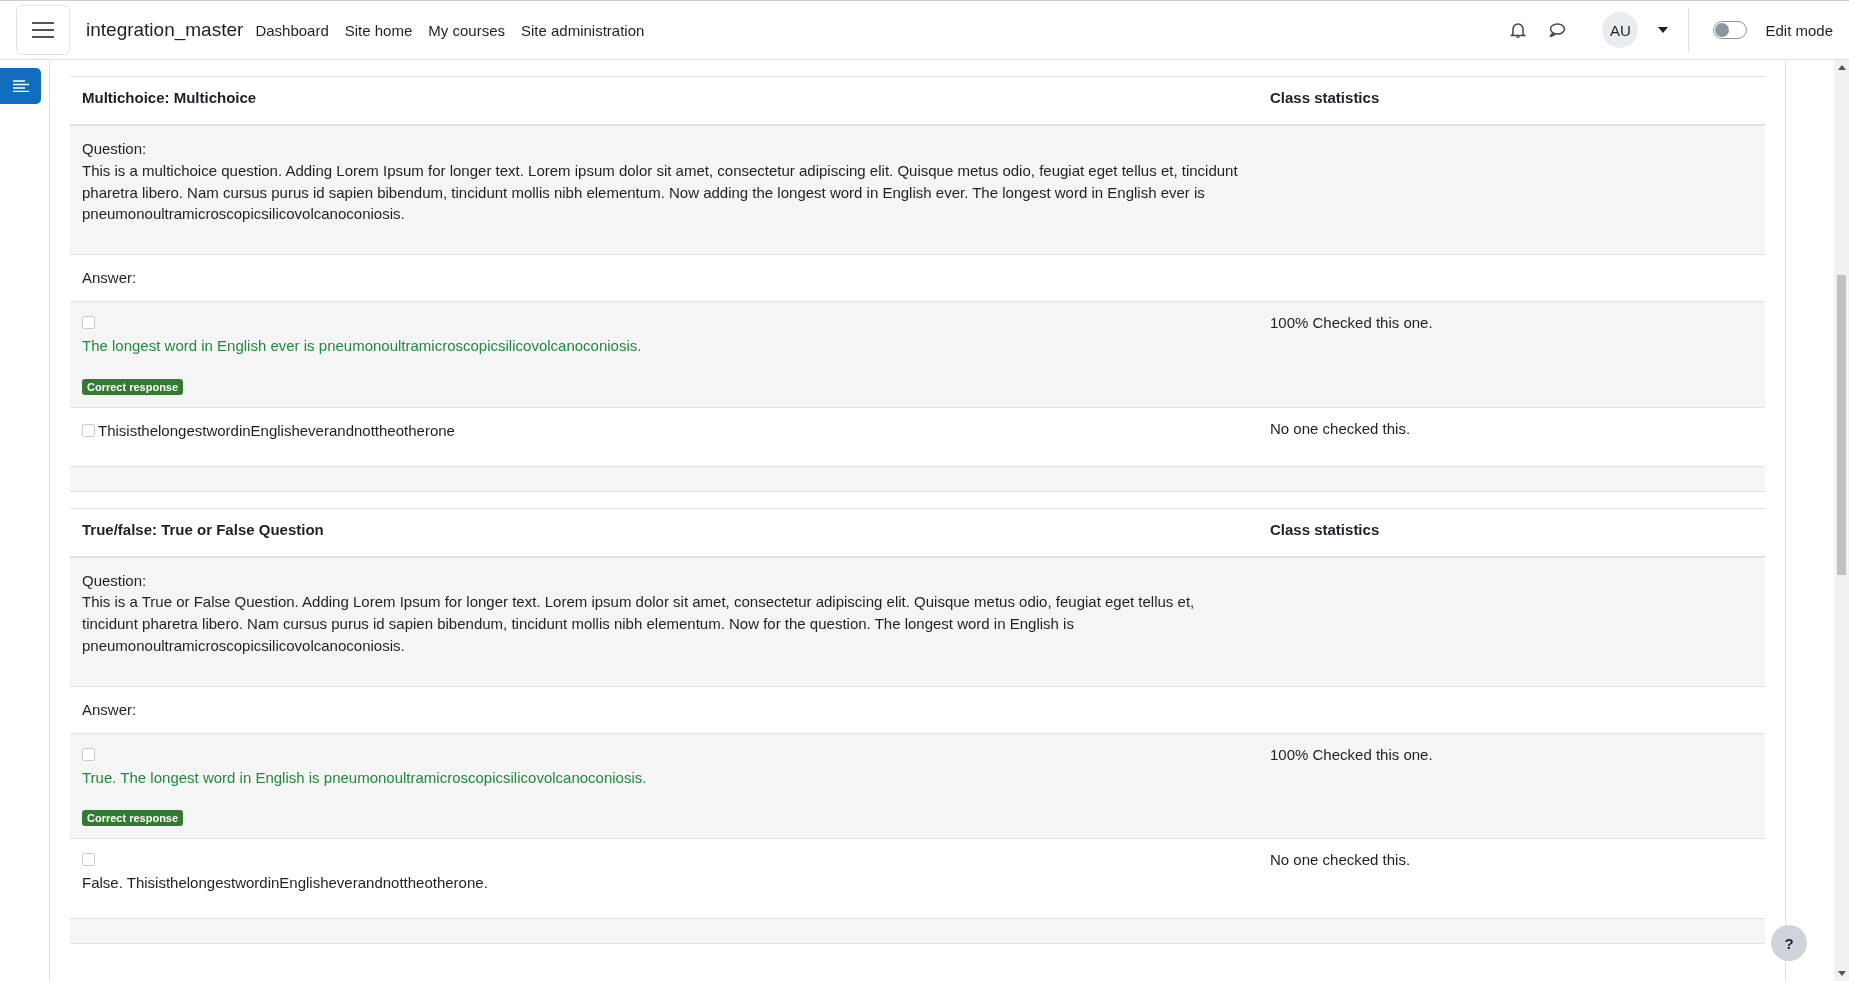 Image resolution: width=1849 pixels, height=981 pixels. What do you see at coordinates (660, 192) in the screenshot?
I see `question-text: This is a multichoice question. Adding Lorem Ipsum for longer text. Lorem ipsum dolor sit amet, consectetur adipiscing elit. Quisque metus odio, feugiat eget tellus et, tincidunt pharetra libero. Nam cursus purus id sapien bibendum, tincidunt mollis nibh elementum. Now adding the longest word in English ever. The longest word in English ever is pneumonoultramicroscopicsilicovolcanoconiosis.` at bounding box center [660, 192].